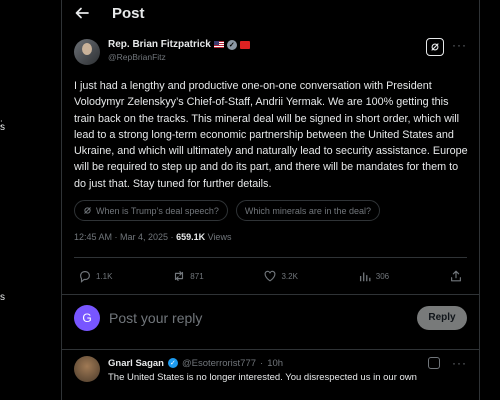 The width and height of the screenshot is (500, 400). What do you see at coordinates (82, 13) in the screenshot?
I see `back-arrow-icon` at bounding box center [82, 13].